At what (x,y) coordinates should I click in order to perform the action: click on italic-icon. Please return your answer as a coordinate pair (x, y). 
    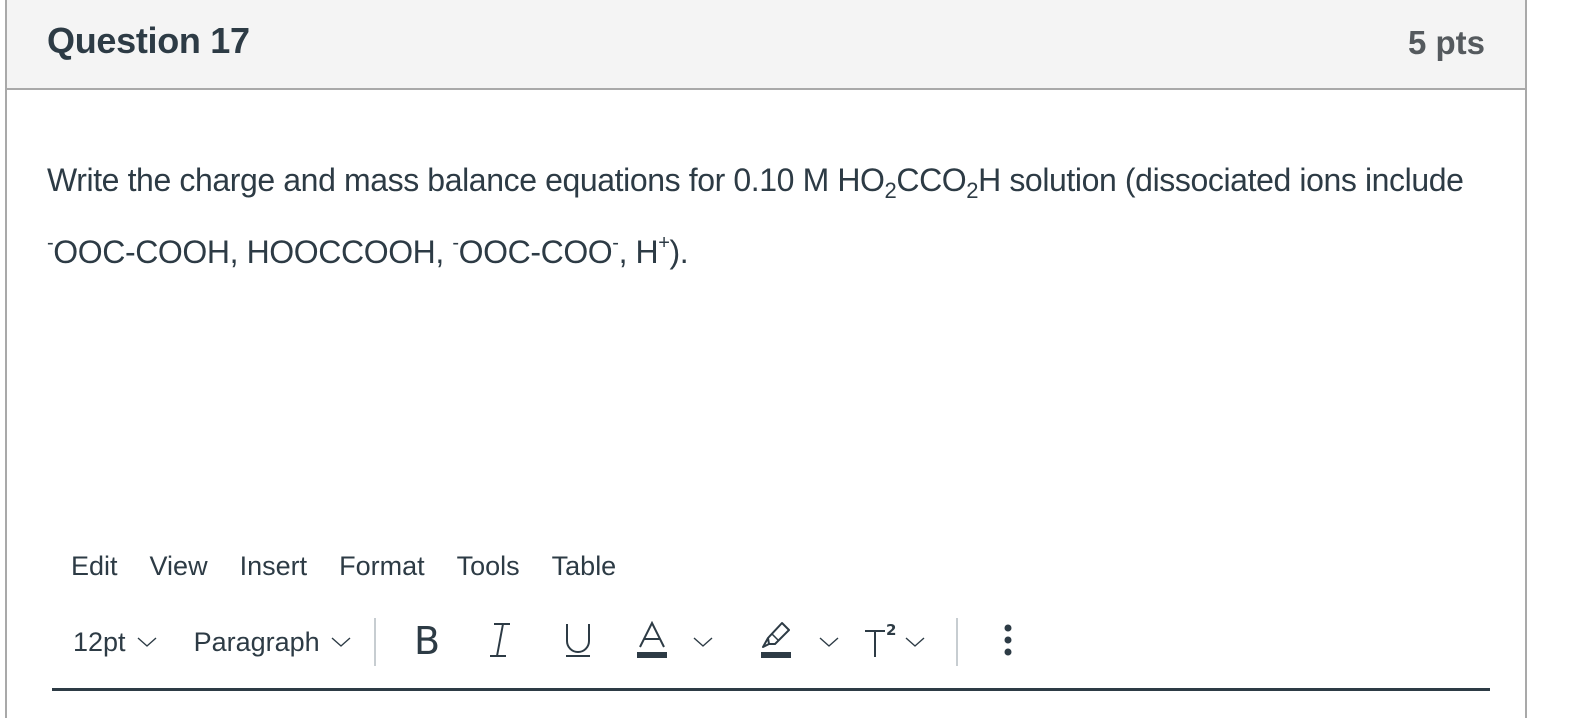
    Looking at the image, I should click on (500, 642).